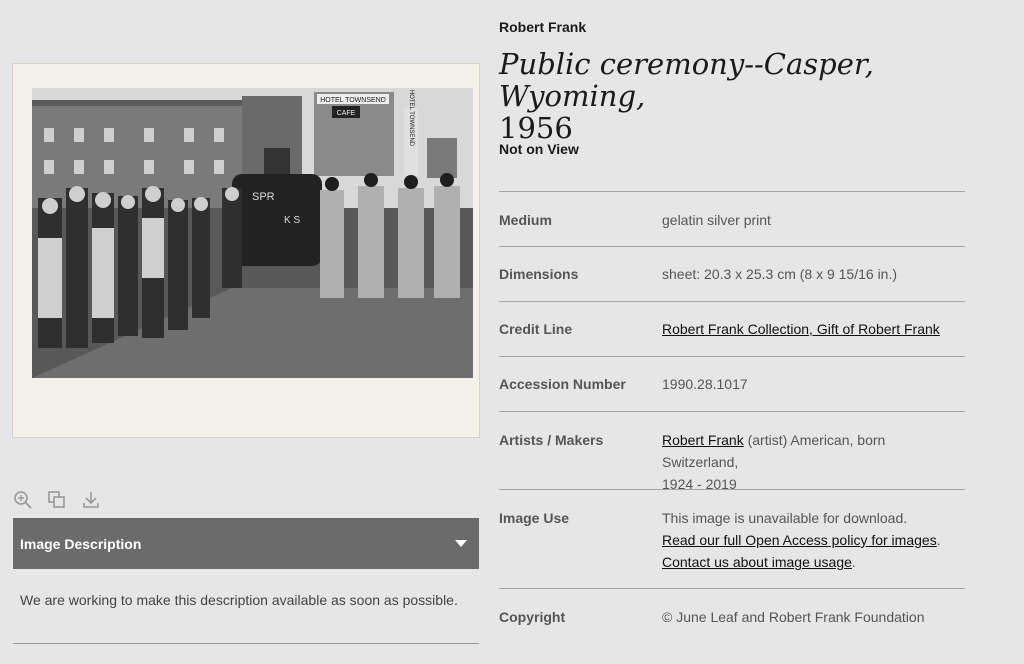  Describe the element at coordinates (263, 197) in the screenshot. I see `van-text: SPR` at that location.